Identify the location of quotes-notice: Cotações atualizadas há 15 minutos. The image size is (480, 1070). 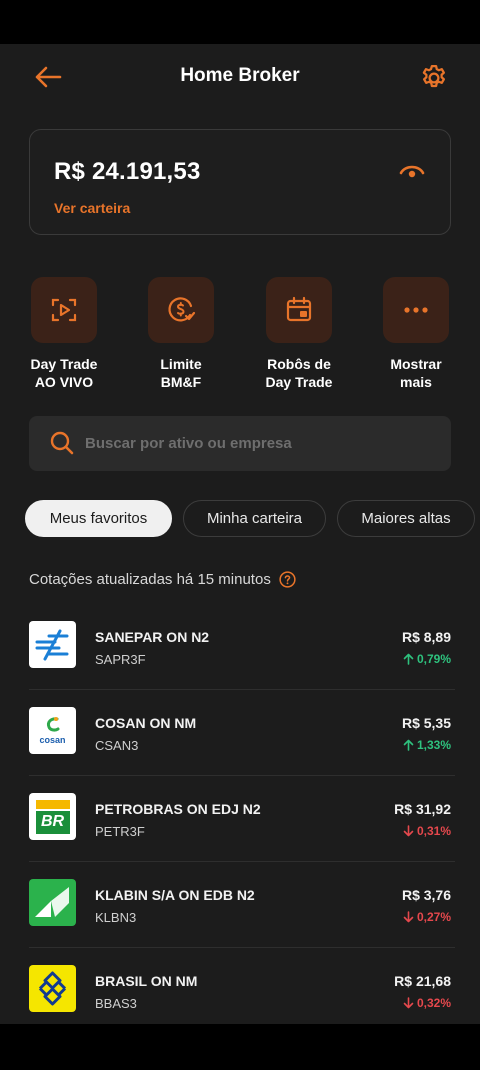
(162, 579).